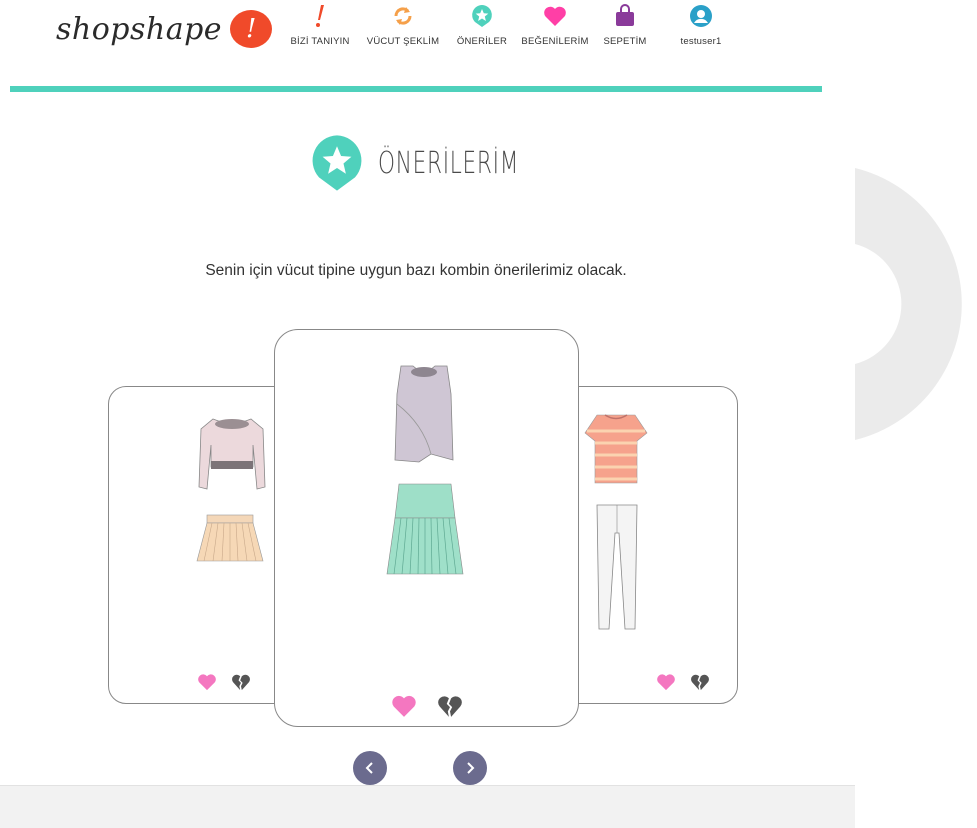  I want to click on decorative-arc, so click(908, 304).